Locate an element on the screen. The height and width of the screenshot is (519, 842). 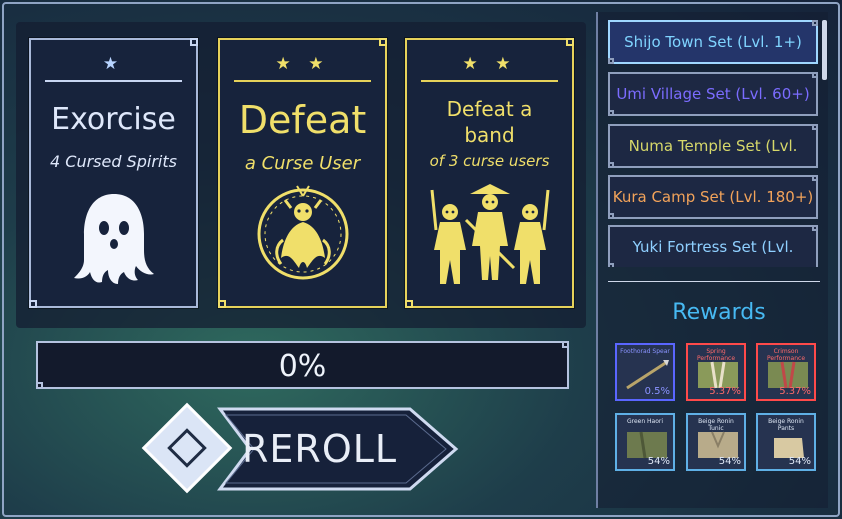
reward-name: Green Haori is located at coordinates (645, 421).